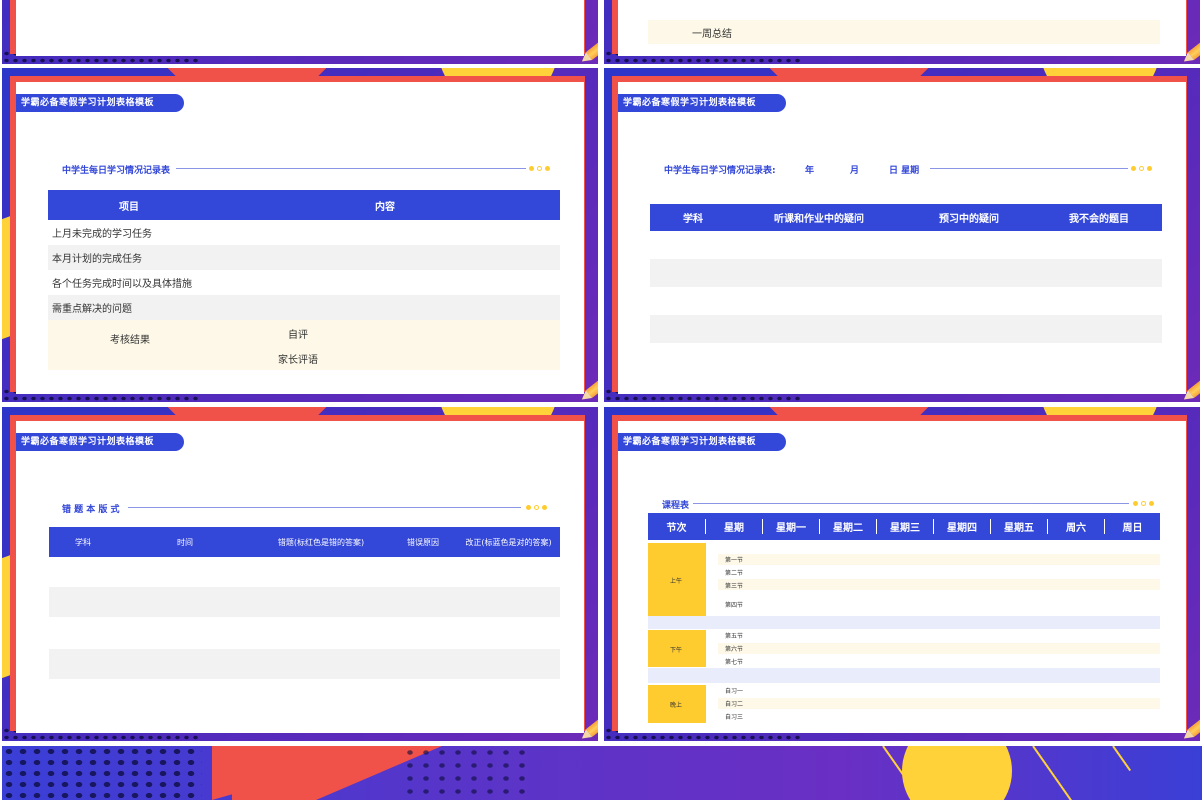 The width and height of the screenshot is (1204, 800). I want to click on header-mon: 星期一, so click(791, 526).